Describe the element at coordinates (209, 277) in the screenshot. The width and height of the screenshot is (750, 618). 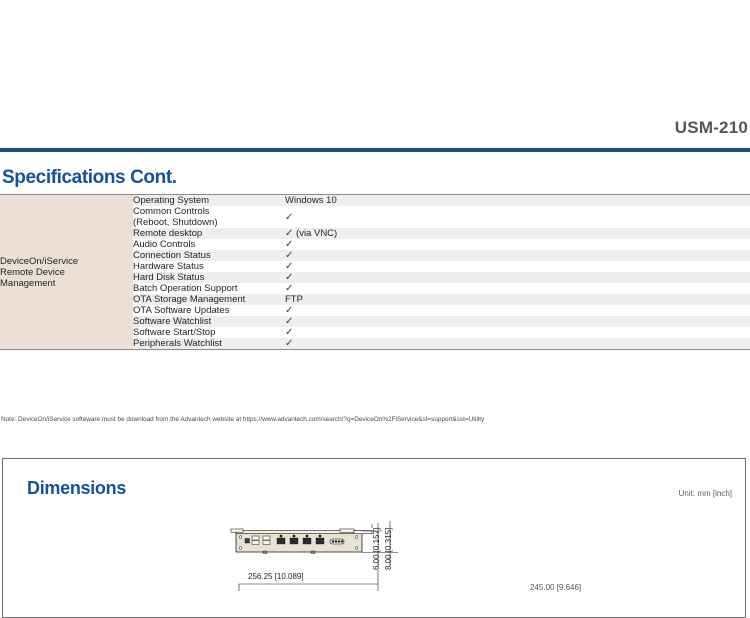
I see `spec-label: Hard Disk Status` at that location.